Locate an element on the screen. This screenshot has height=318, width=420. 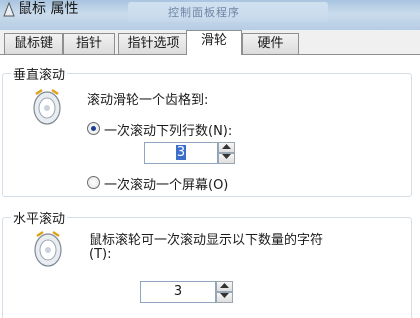
title-bar: 鼠标 属性 控制面板程序 is located at coordinates (210, 15).